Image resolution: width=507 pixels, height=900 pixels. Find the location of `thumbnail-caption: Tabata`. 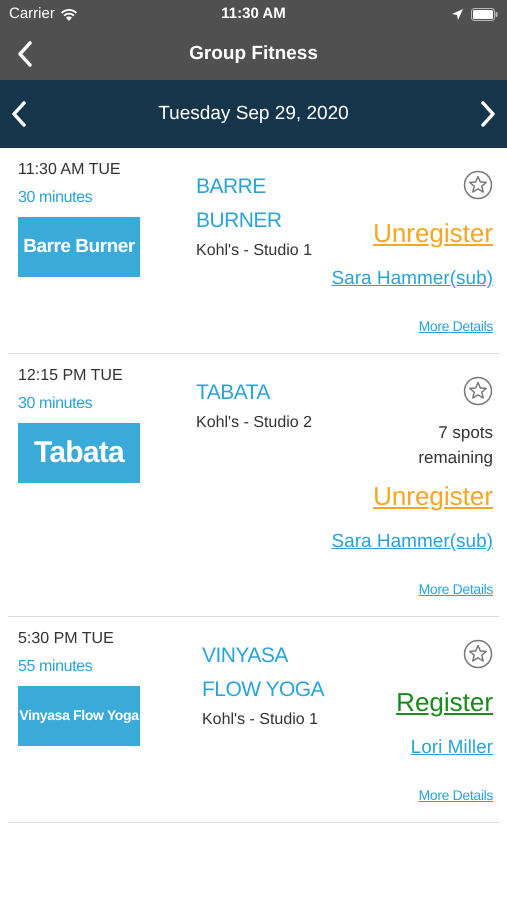

thumbnail-caption: Tabata is located at coordinates (79, 453).